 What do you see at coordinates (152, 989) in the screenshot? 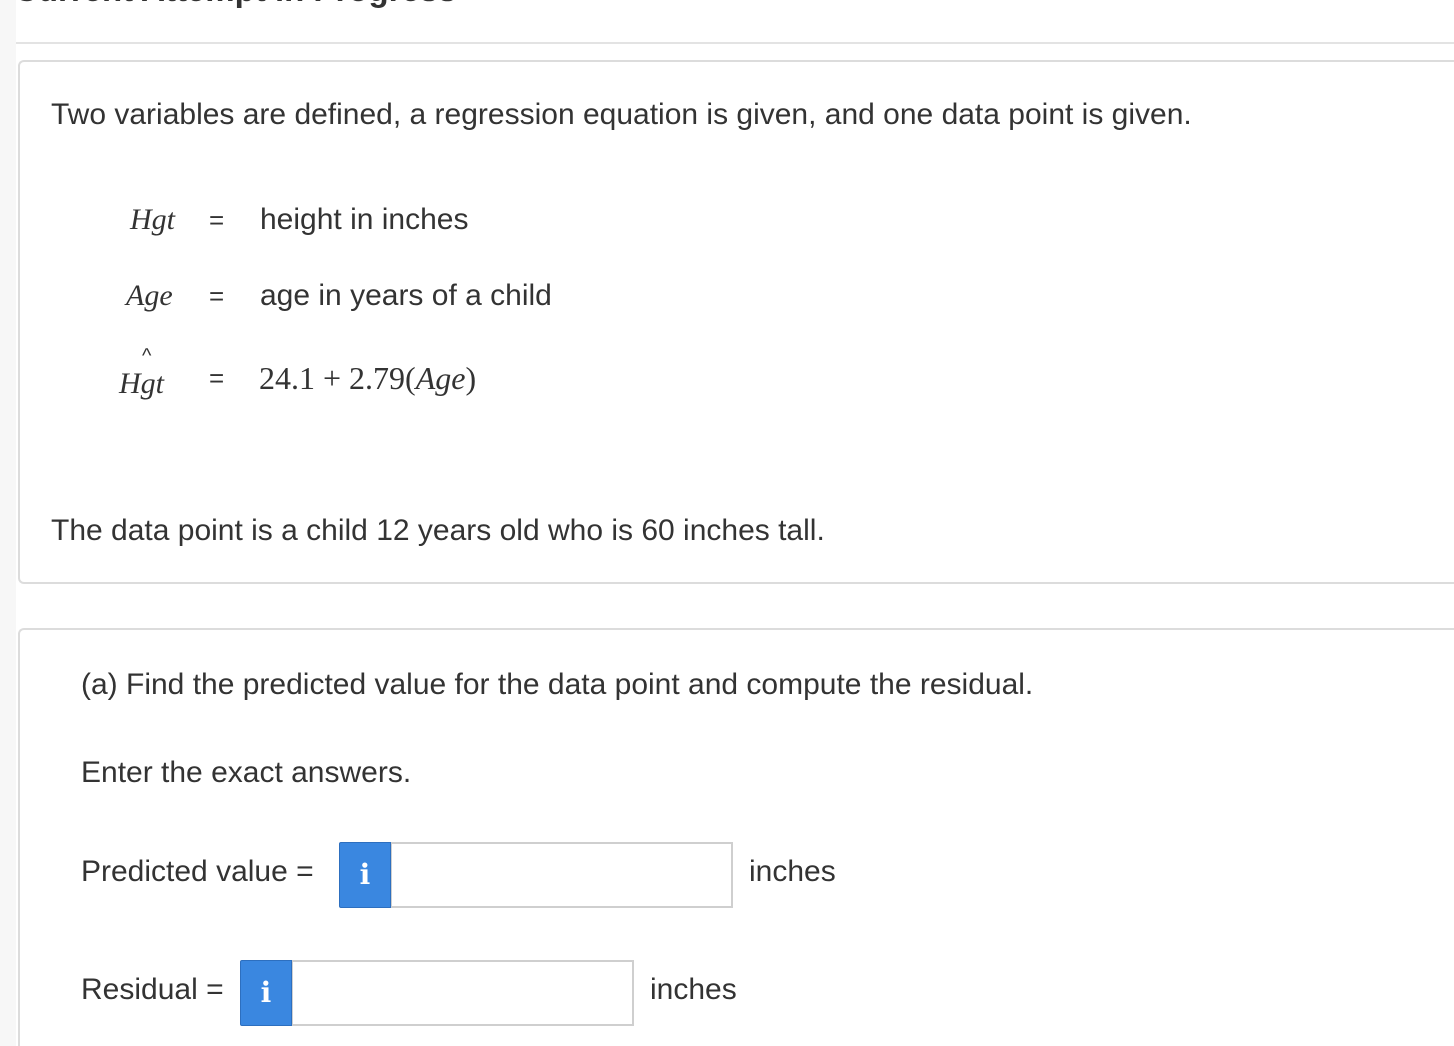
I see `residual-label: Residual =` at bounding box center [152, 989].